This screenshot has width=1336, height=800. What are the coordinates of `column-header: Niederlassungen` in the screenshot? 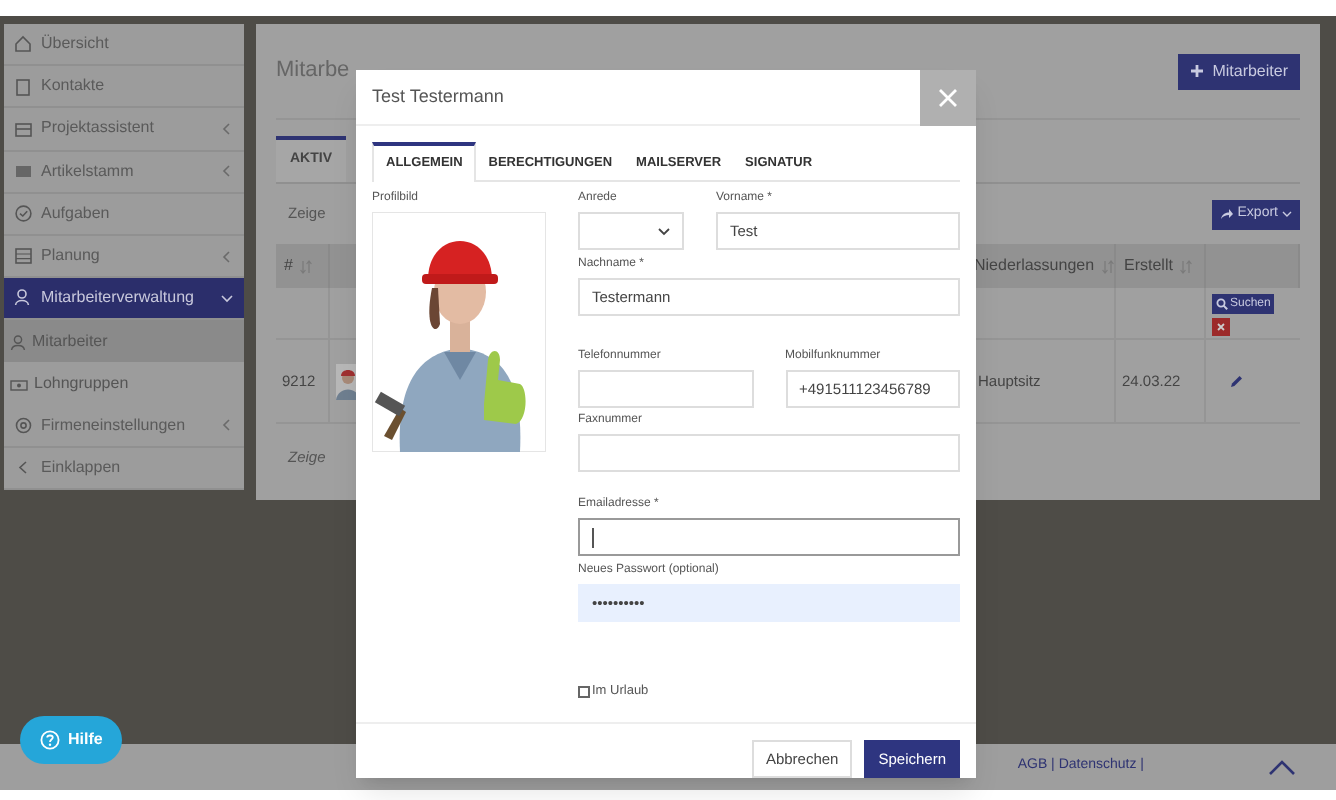 It's located at (1034, 266).